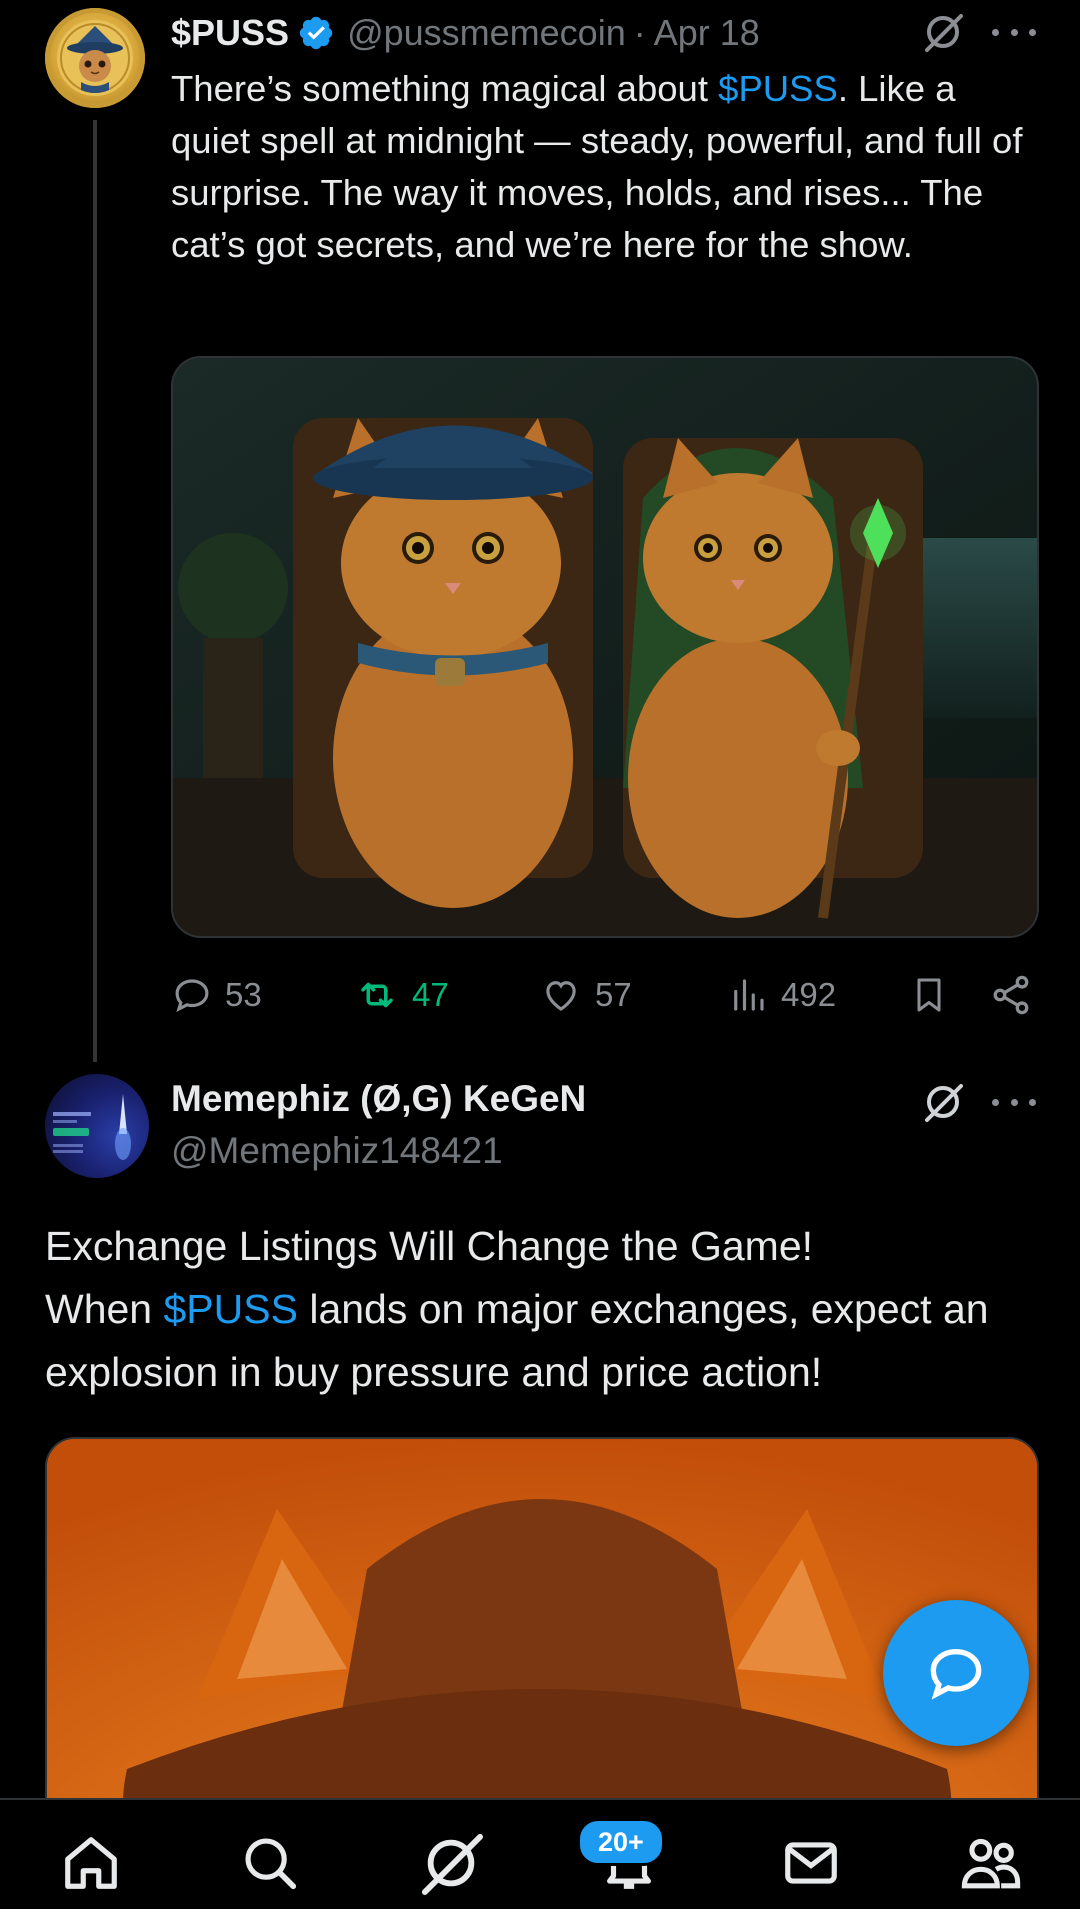  Describe the element at coordinates (429, 1246) in the screenshot. I see `tweet2-text-line1: Exchange Listings Will Change the Game!` at that location.